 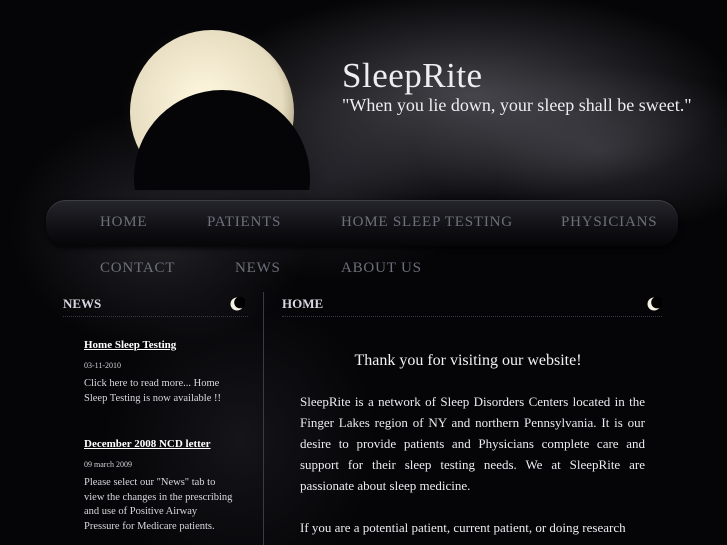 I want to click on column-divider, so click(x=263, y=418).